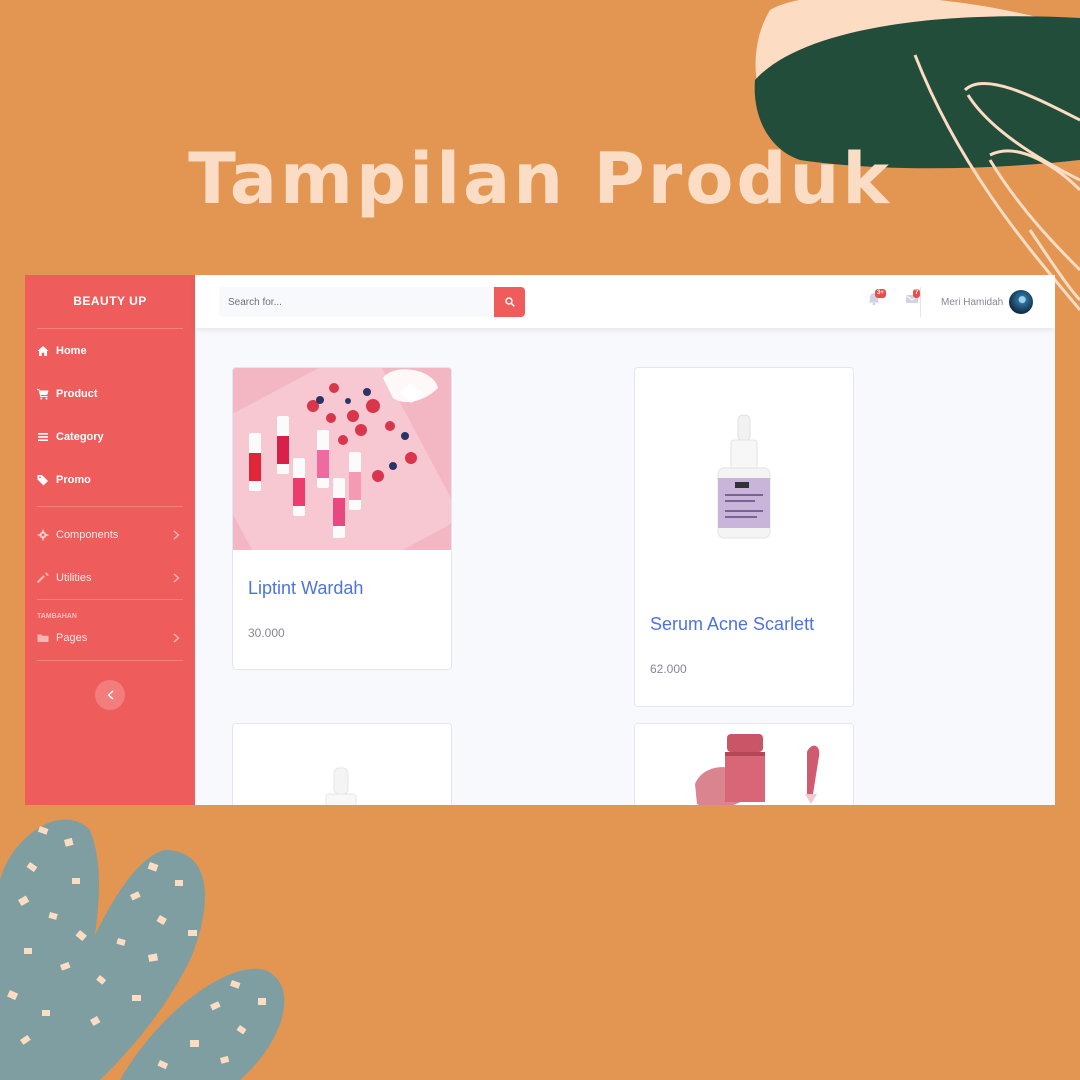 This screenshot has width=1080, height=1080. What do you see at coordinates (43, 638) in the screenshot?
I see `folder-icon` at bounding box center [43, 638].